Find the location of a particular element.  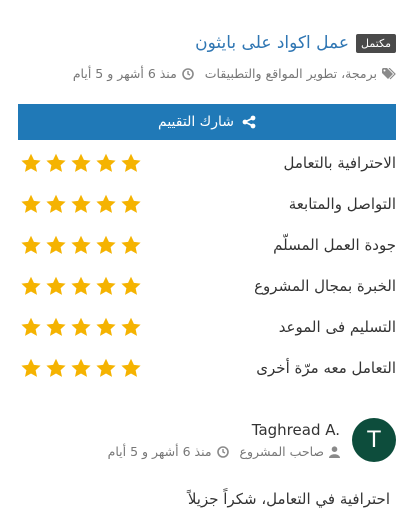

review-time: منذ 6 أشهر و 5 أيام is located at coordinates (159, 451).